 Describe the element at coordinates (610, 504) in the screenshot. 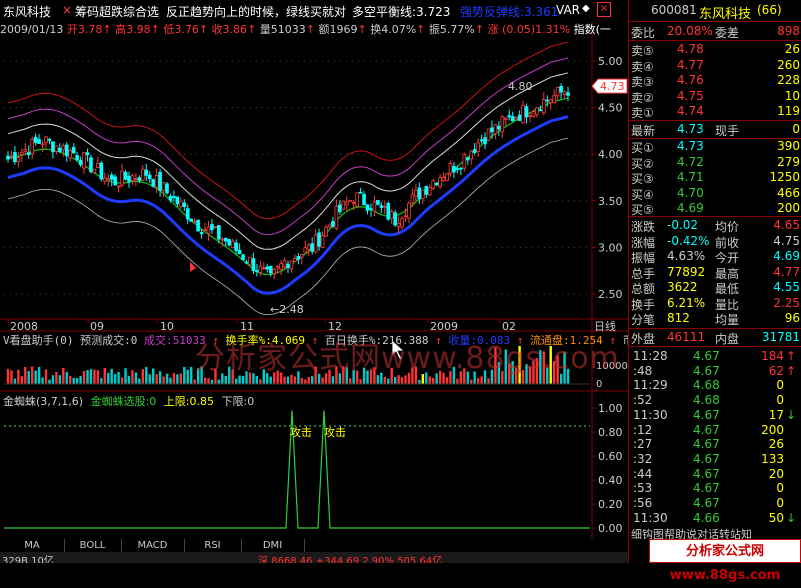

I see `spider-axis-label: 0.20` at that location.